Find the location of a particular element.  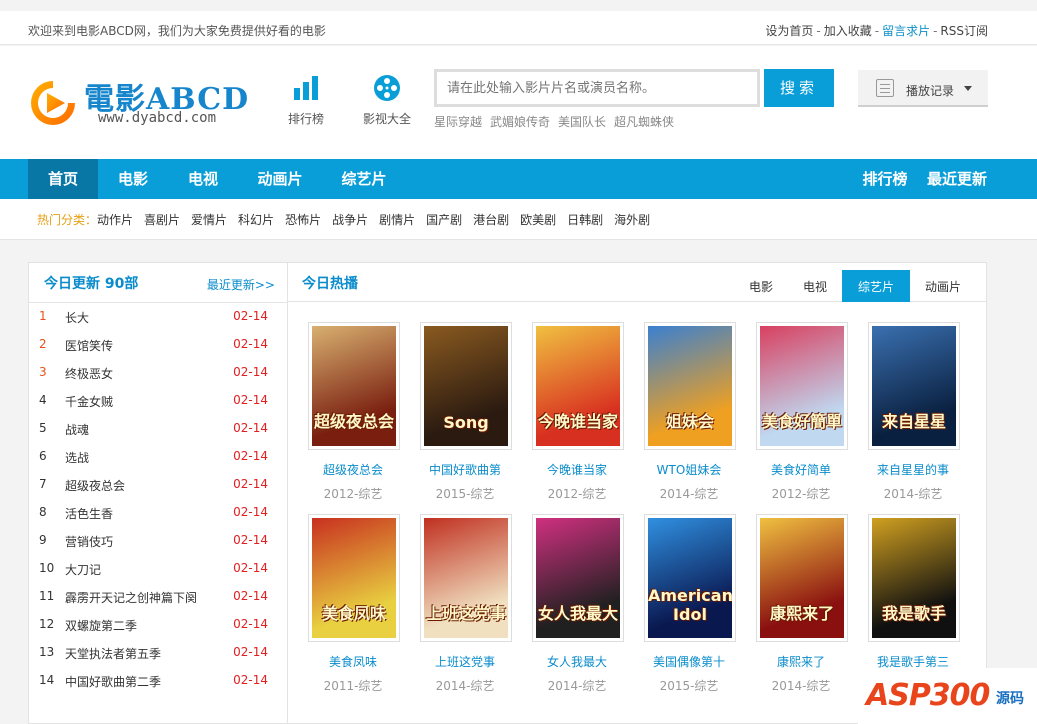

list-item: 3 终极恶女 02-14 is located at coordinates (158, 373).